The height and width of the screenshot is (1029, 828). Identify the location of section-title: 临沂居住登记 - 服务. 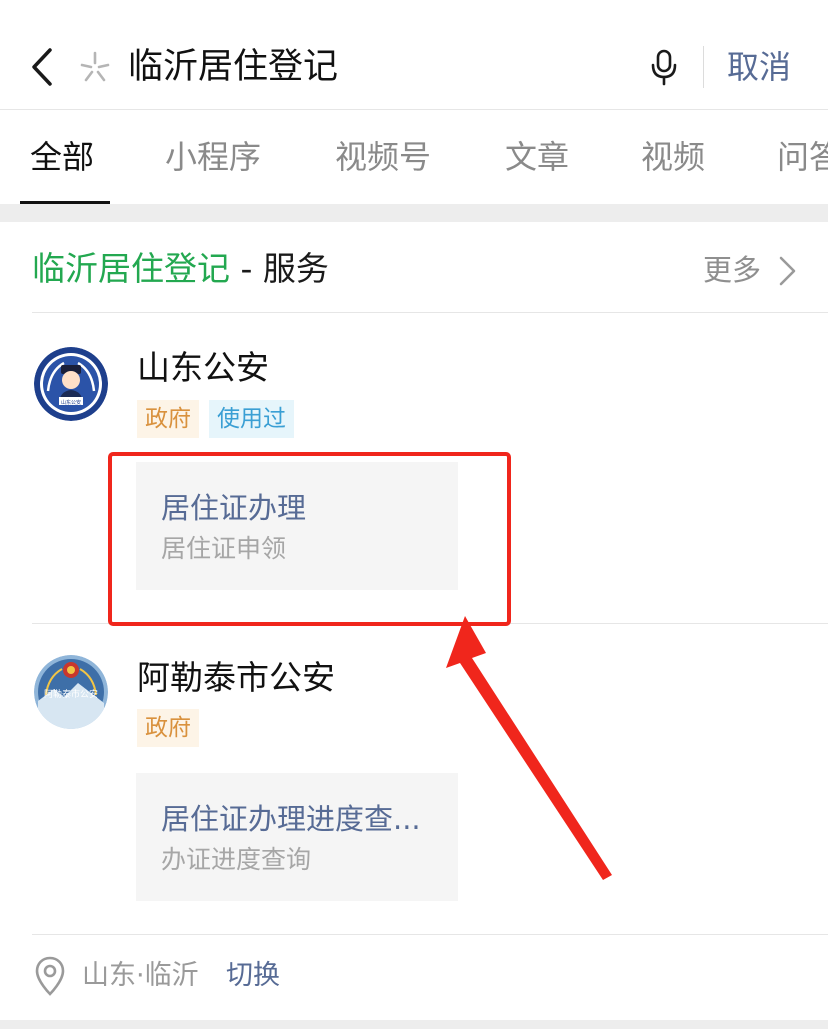
(180, 269).